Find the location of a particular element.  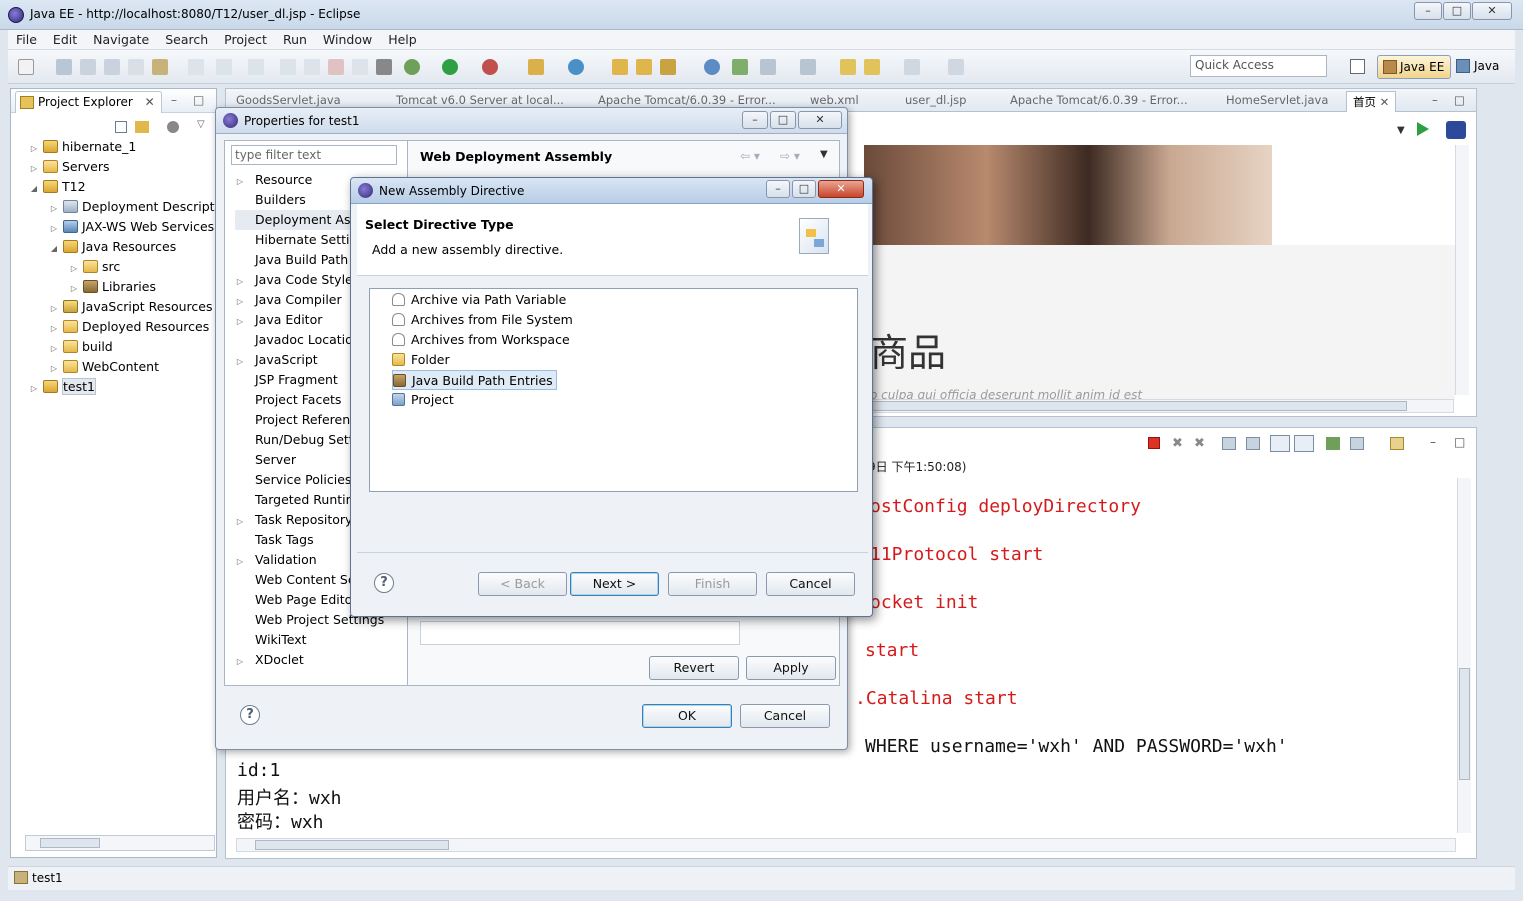

show-stderr-icon is located at coordinates (1304, 443).